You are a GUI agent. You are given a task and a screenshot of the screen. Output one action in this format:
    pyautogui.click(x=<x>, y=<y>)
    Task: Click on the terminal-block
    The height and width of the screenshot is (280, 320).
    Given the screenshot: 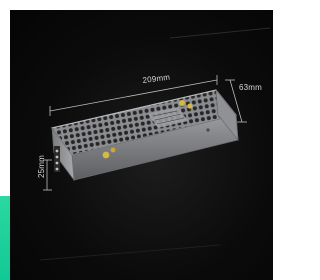 What is the action you would take?
    pyautogui.click(x=57, y=159)
    